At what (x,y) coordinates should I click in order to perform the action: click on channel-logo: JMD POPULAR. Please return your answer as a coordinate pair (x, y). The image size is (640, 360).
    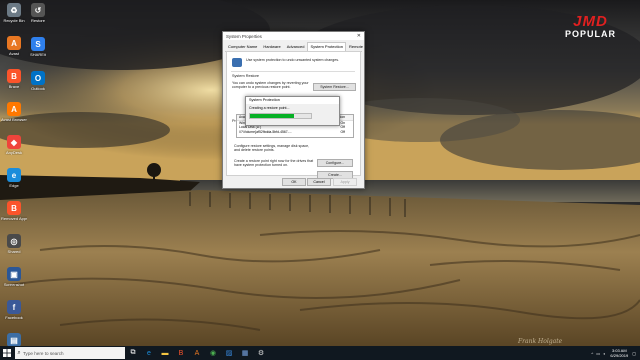
    Looking at the image, I should click on (590, 26).